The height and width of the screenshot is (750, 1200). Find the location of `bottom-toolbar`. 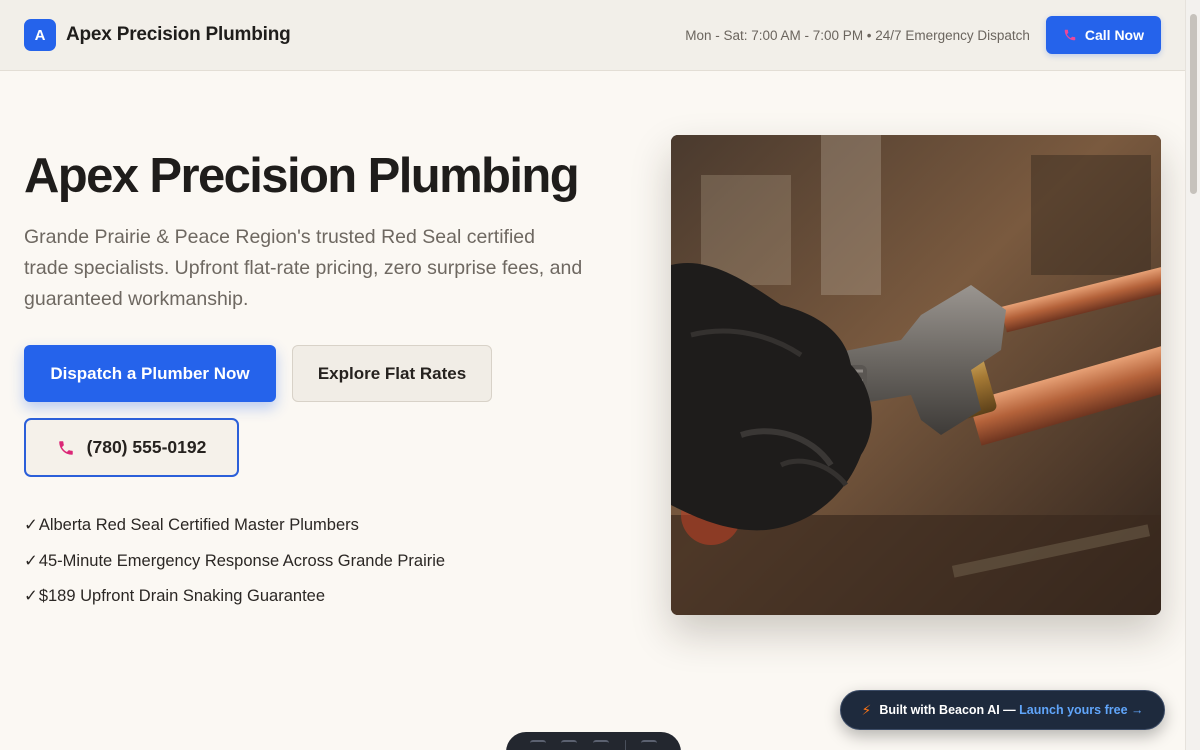

bottom-toolbar is located at coordinates (593, 741).